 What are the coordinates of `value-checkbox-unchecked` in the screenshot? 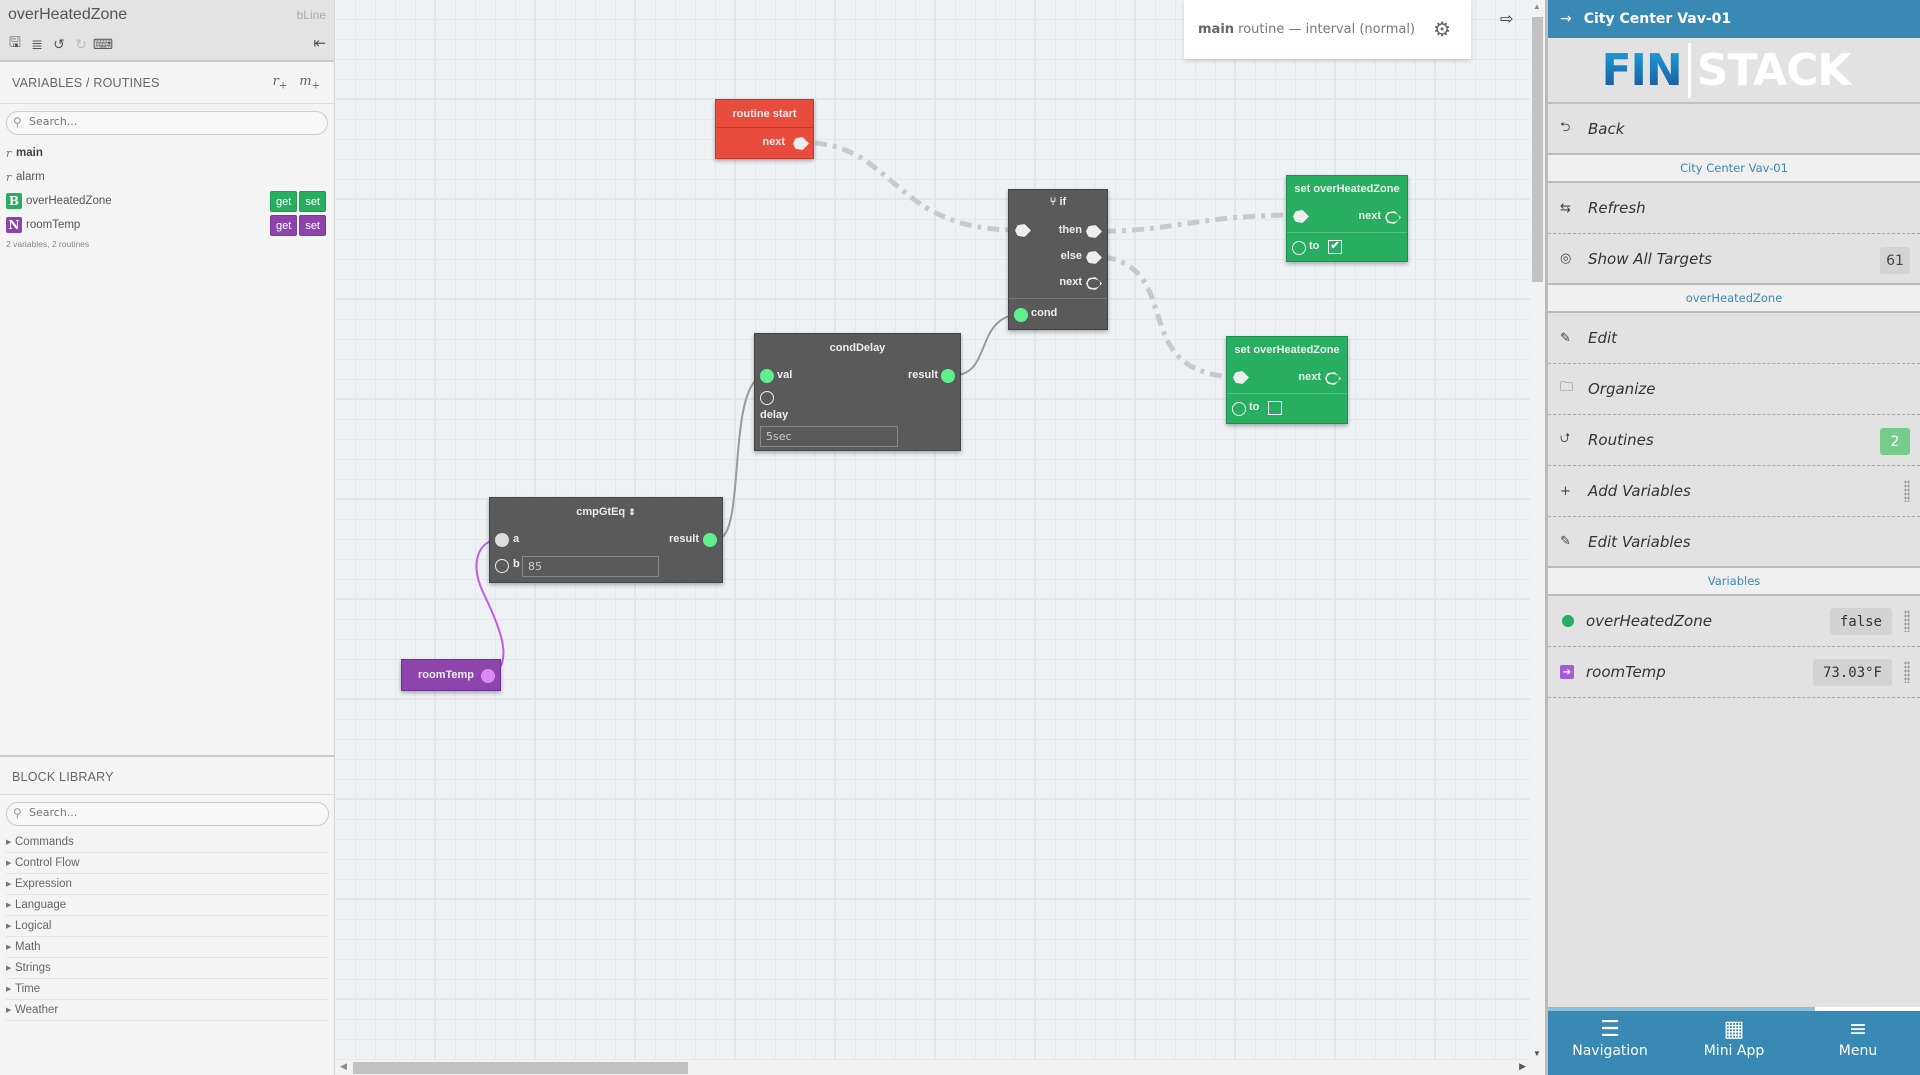 It's located at (1275, 408).